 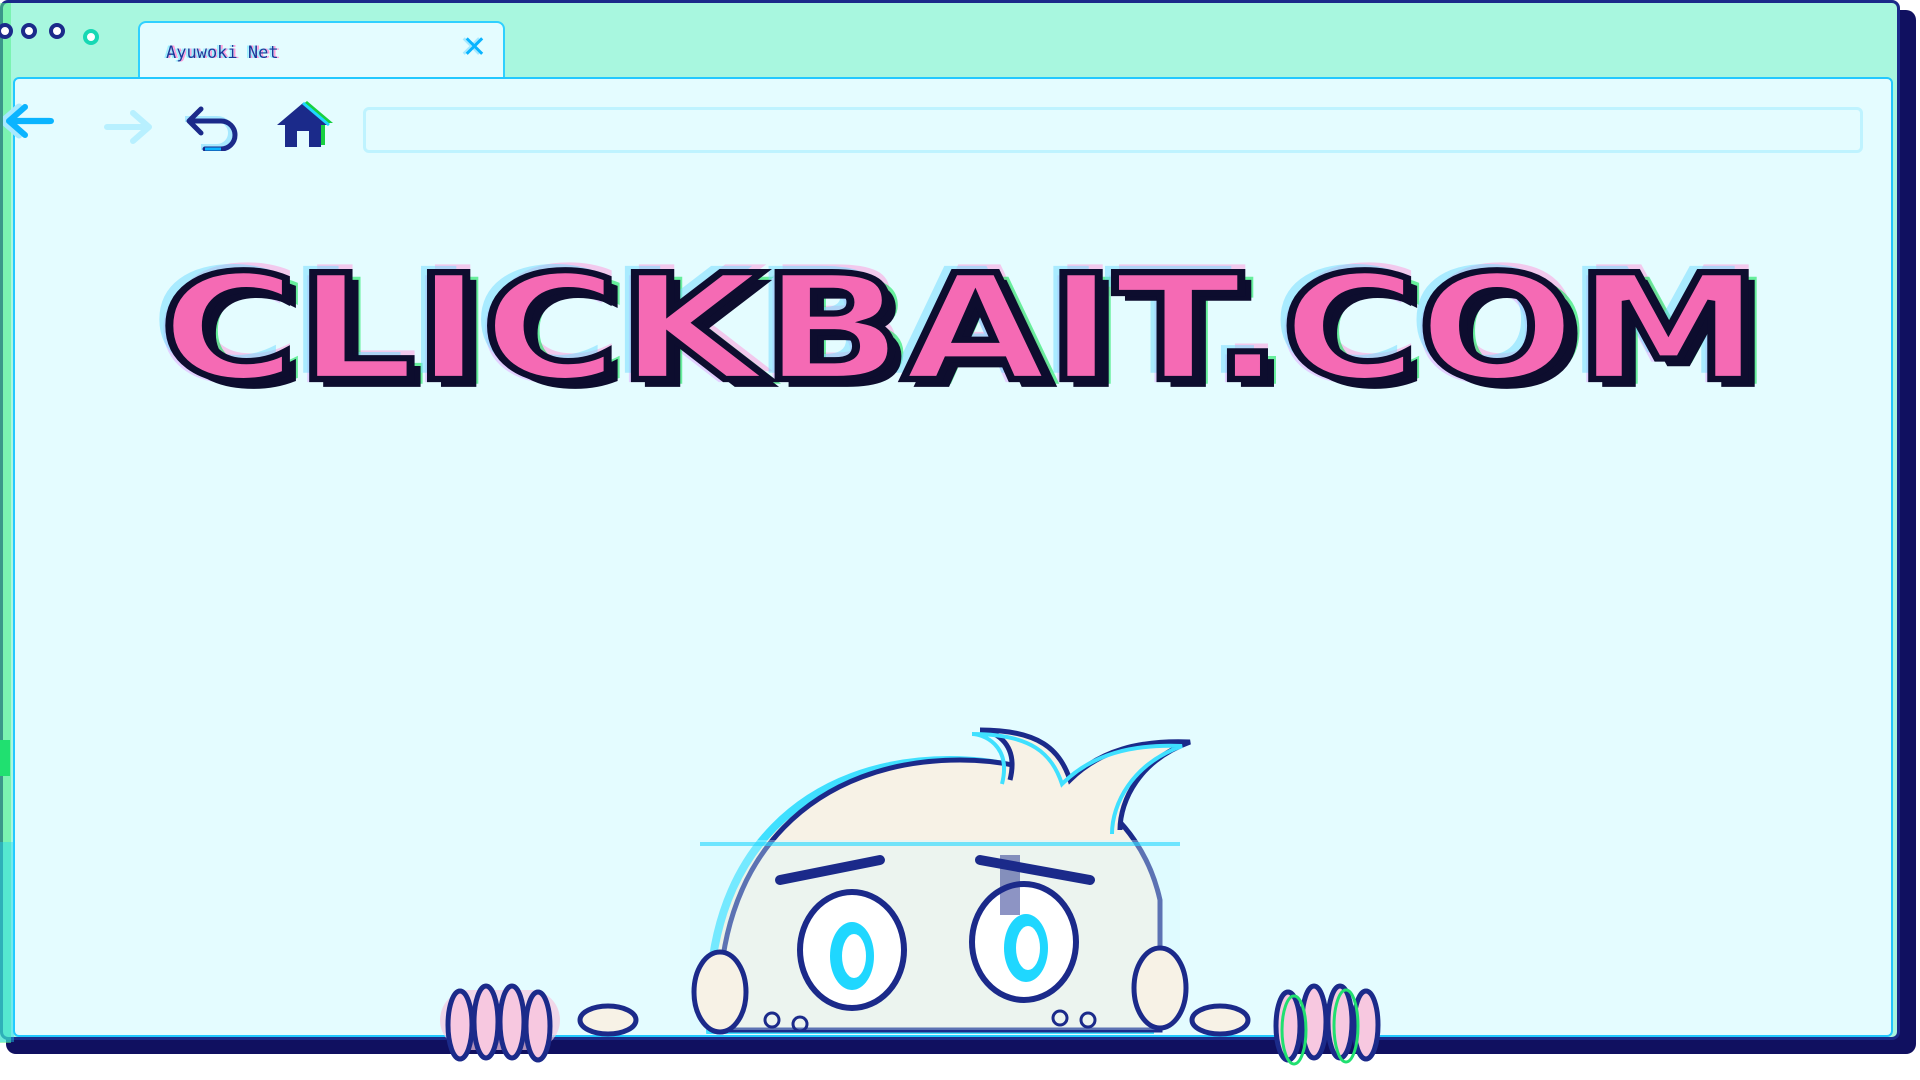 What do you see at coordinates (1113, 130) in the screenshot?
I see `address-bar` at bounding box center [1113, 130].